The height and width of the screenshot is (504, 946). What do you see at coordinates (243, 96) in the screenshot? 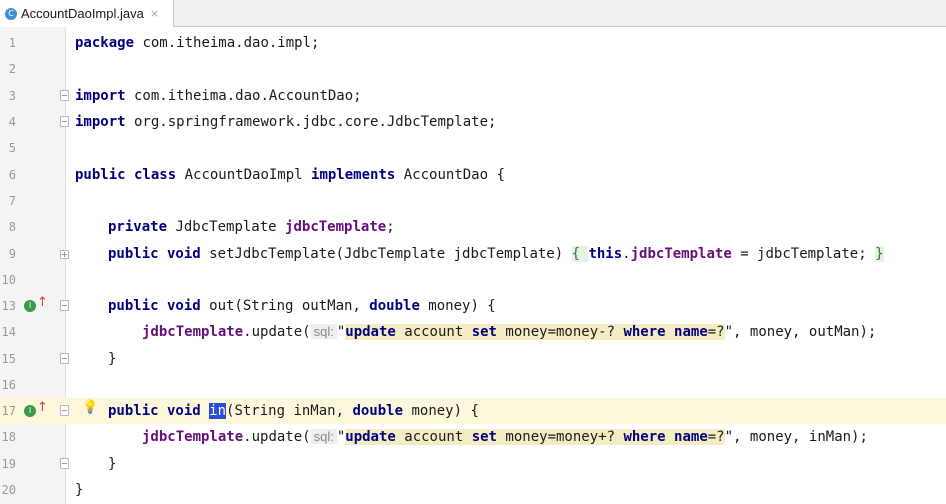
I see `code-token: com.itheima.dao.AccountDao;` at bounding box center [243, 96].